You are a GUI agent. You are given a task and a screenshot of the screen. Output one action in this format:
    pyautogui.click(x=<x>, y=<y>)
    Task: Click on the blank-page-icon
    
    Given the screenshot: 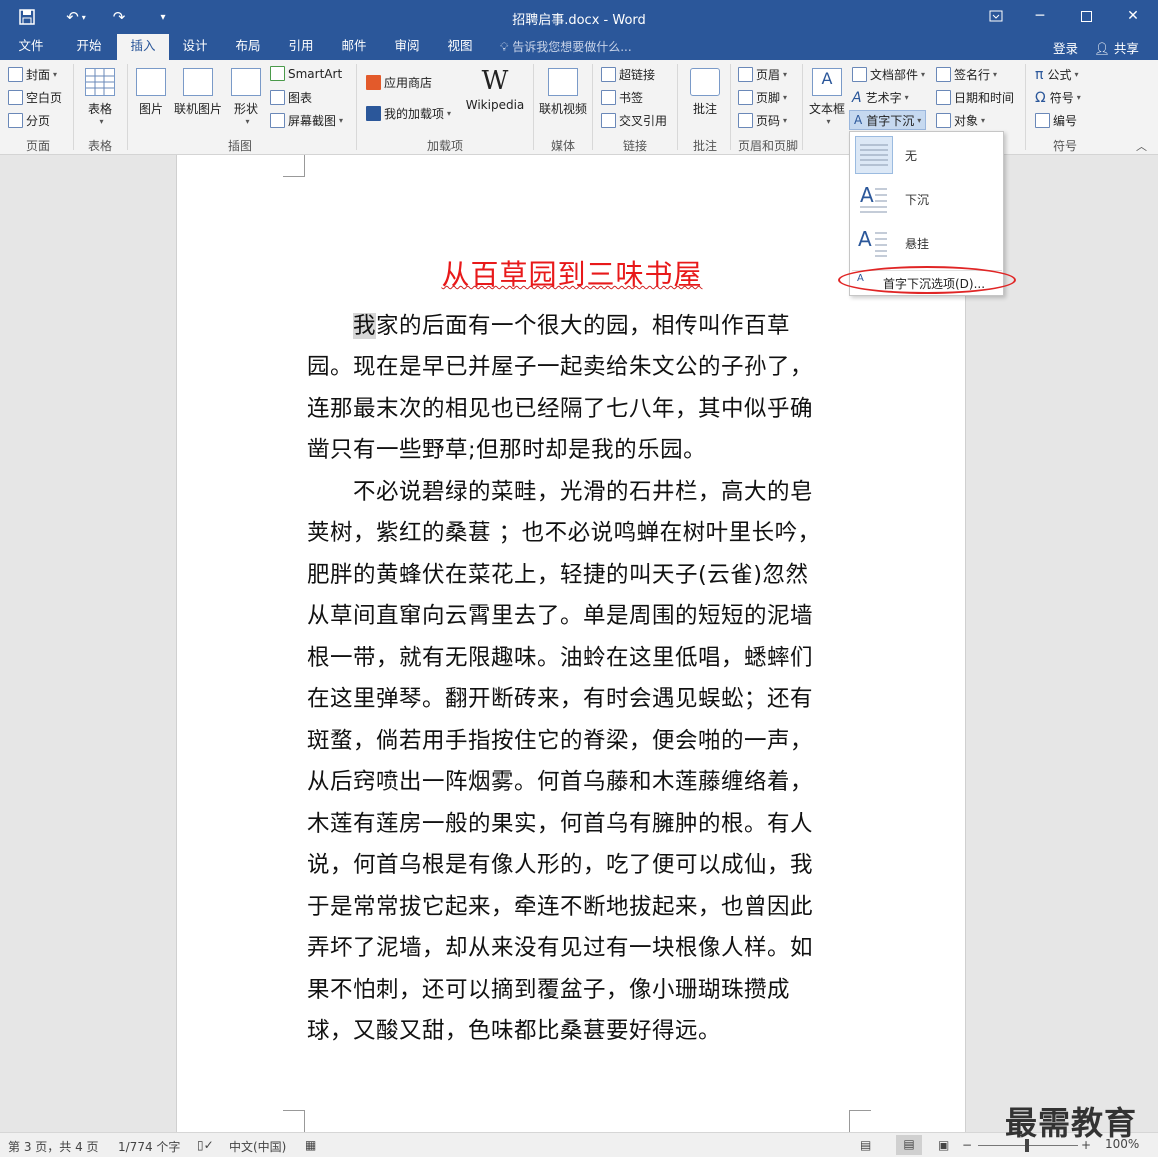 What is the action you would take?
    pyautogui.click(x=15, y=97)
    